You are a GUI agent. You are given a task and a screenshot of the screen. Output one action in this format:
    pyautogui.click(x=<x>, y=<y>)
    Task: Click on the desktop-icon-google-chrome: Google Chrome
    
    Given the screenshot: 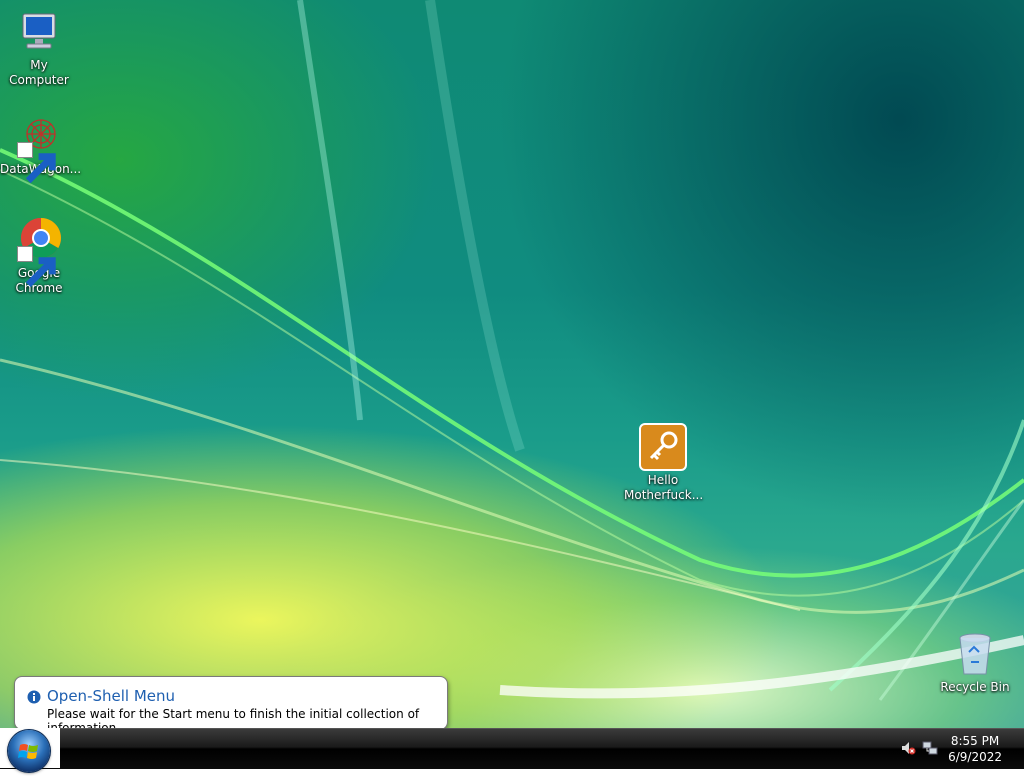 What is the action you would take?
    pyautogui.click(x=39, y=256)
    